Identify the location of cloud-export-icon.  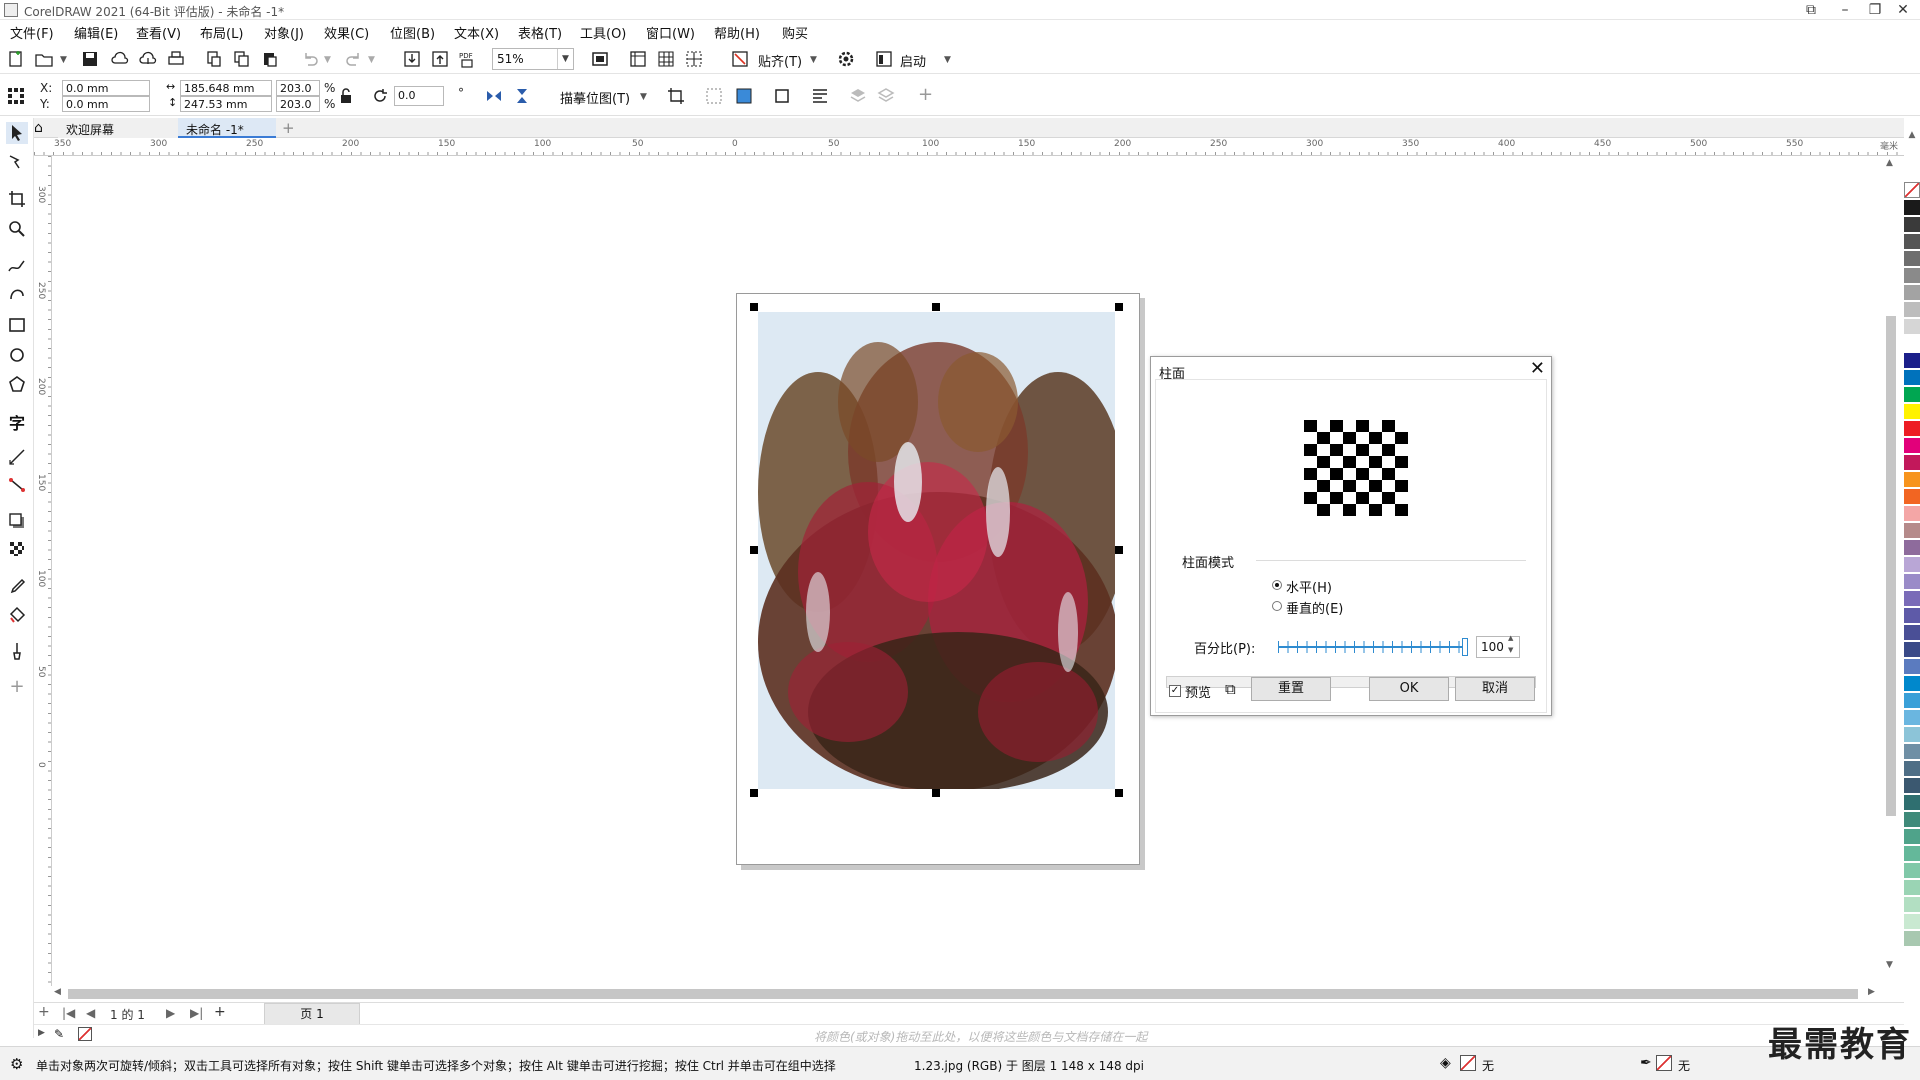
(148, 59).